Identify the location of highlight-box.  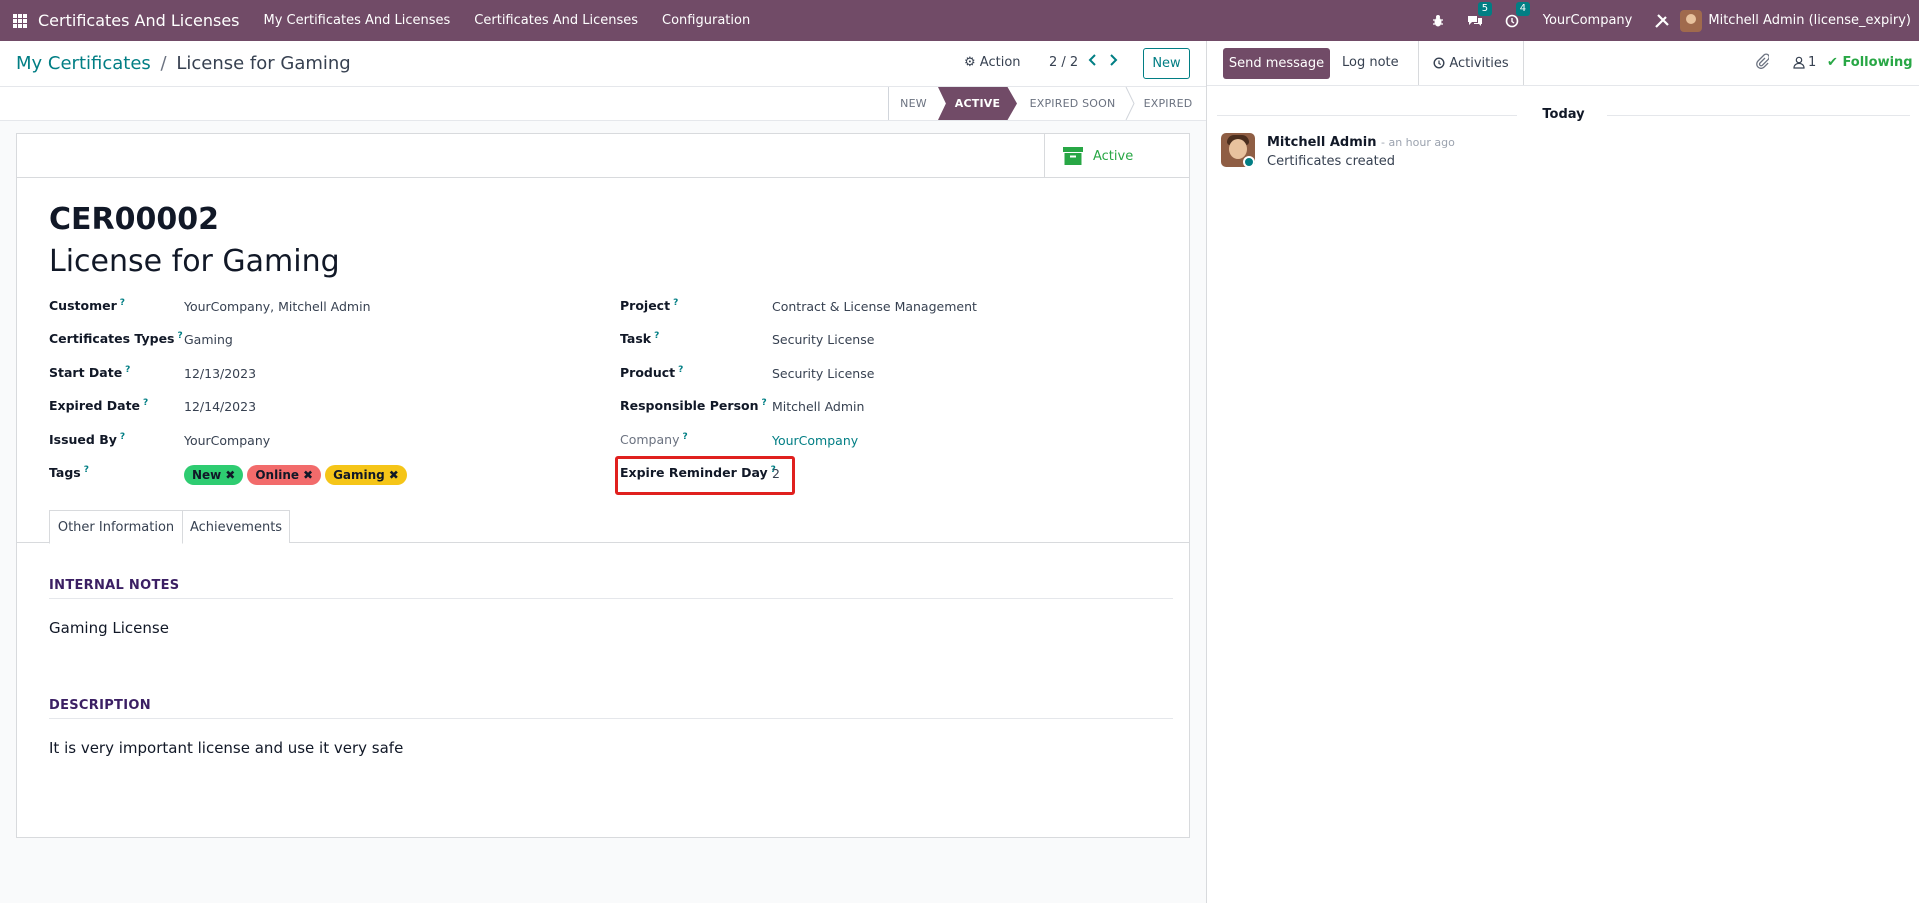
(705, 475).